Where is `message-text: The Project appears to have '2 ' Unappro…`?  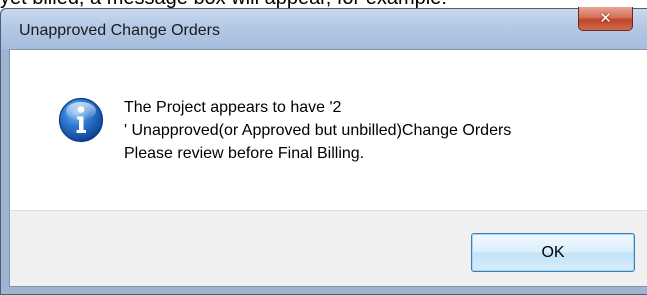
message-text: The Project appears to have '2 ' Unappro… is located at coordinates (317, 130).